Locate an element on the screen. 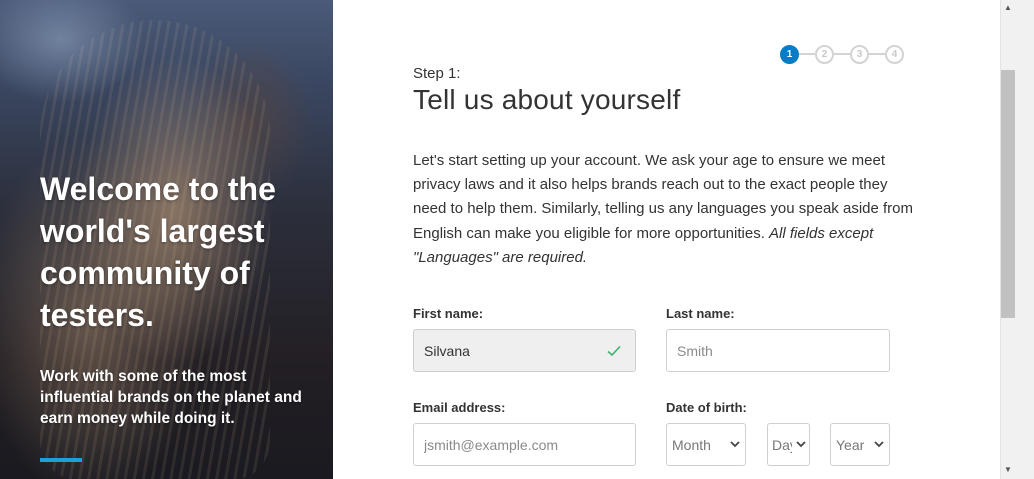 This screenshot has height=479, width=1034. first-name-label: First name: is located at coordinates (448, 313).